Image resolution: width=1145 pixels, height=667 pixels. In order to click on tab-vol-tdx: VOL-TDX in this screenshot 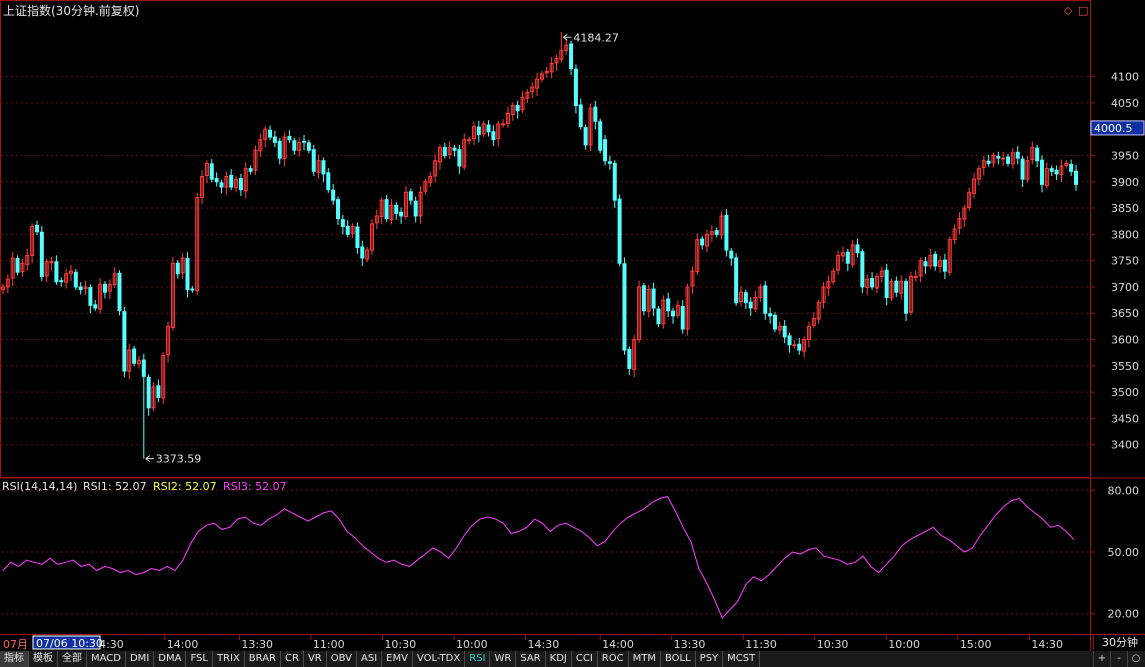, I will do `click(439, 659)`.